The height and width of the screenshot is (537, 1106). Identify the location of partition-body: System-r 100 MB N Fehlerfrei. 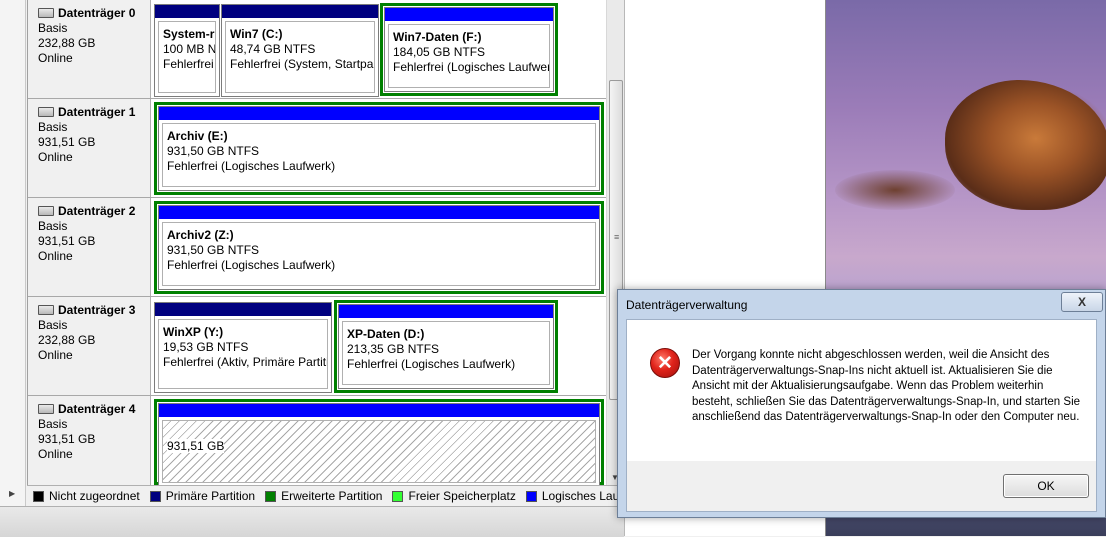
(187, 57).